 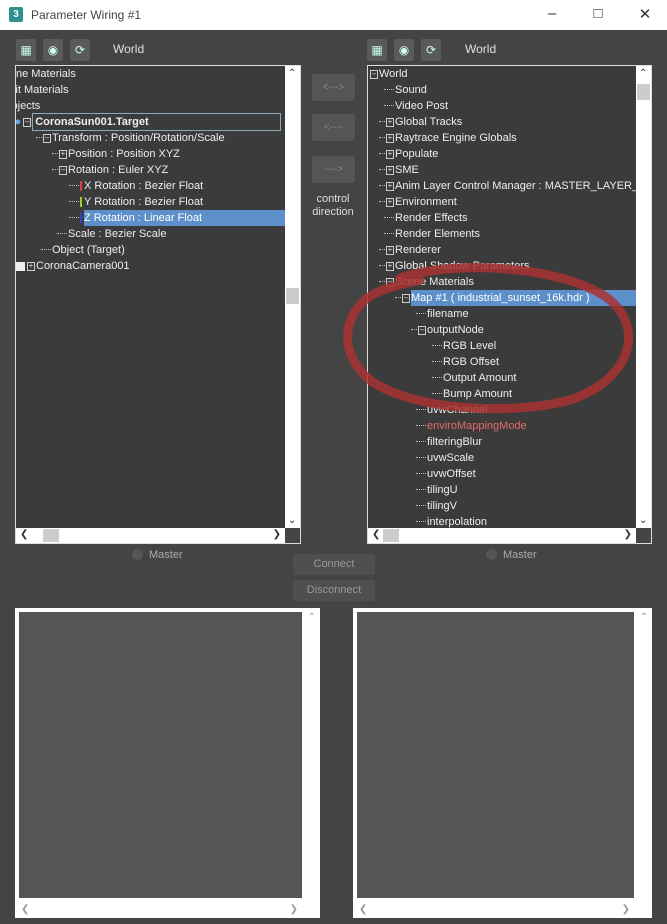 What do you see at coordinates (502, 170) in the screenshot?
I see `tree-item: + SME` at bounding box center [502, 170].